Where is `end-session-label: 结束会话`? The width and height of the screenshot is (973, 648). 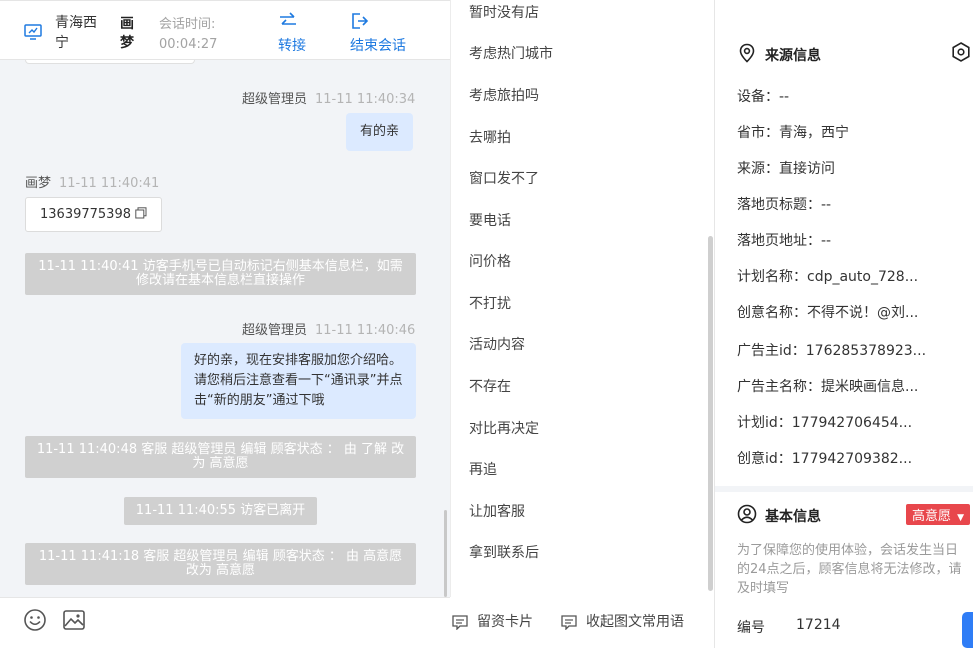 end-session-label: 结束会话 is located at coordinates (378, 46).